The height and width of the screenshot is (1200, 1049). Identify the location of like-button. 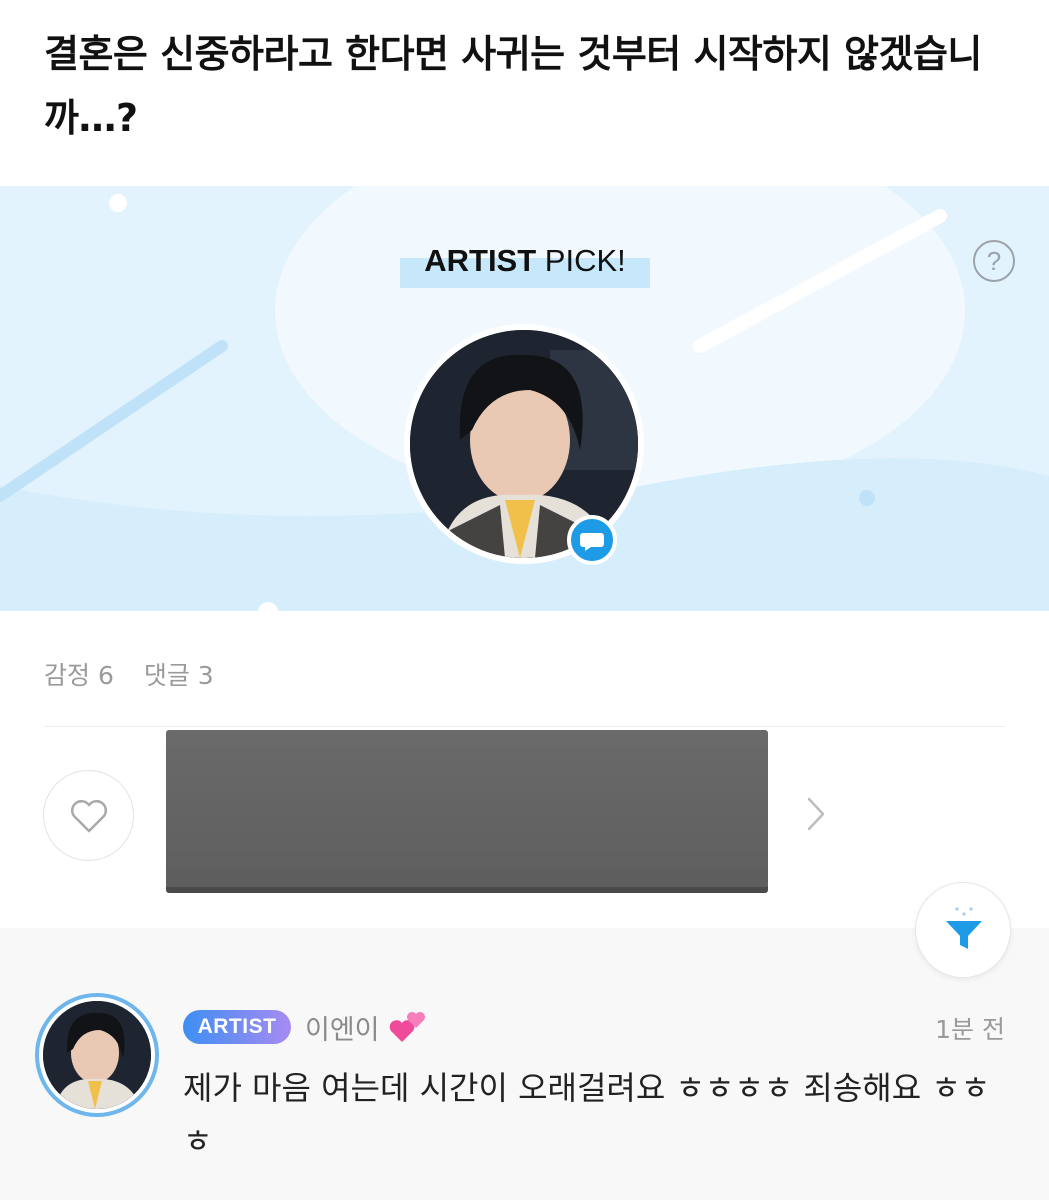
(88, 815).